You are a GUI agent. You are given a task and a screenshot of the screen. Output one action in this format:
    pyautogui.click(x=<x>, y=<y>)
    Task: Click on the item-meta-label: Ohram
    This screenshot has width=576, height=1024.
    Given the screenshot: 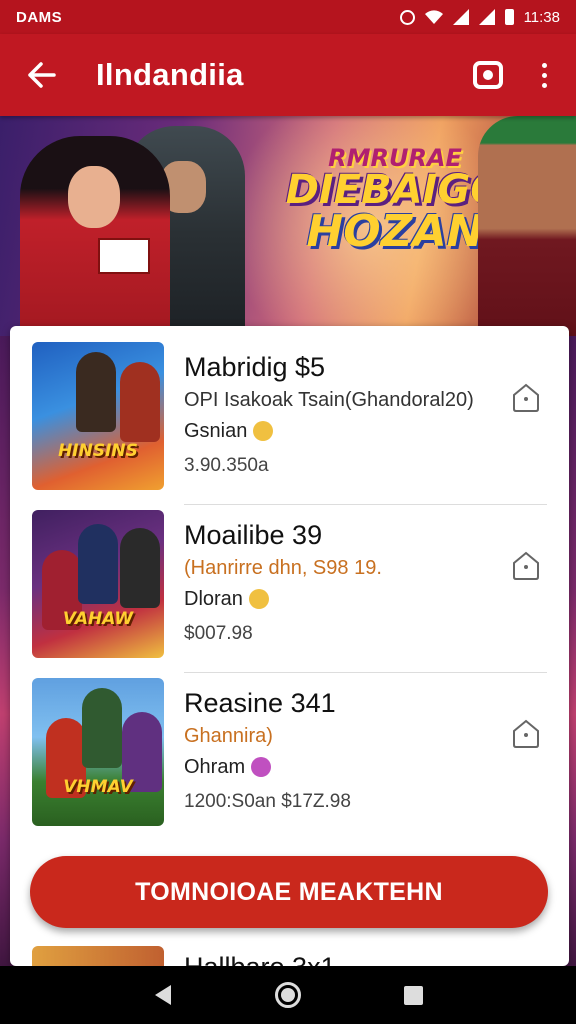 What is the action you would take?
    pyautogui.click(x=215, y=767)
    